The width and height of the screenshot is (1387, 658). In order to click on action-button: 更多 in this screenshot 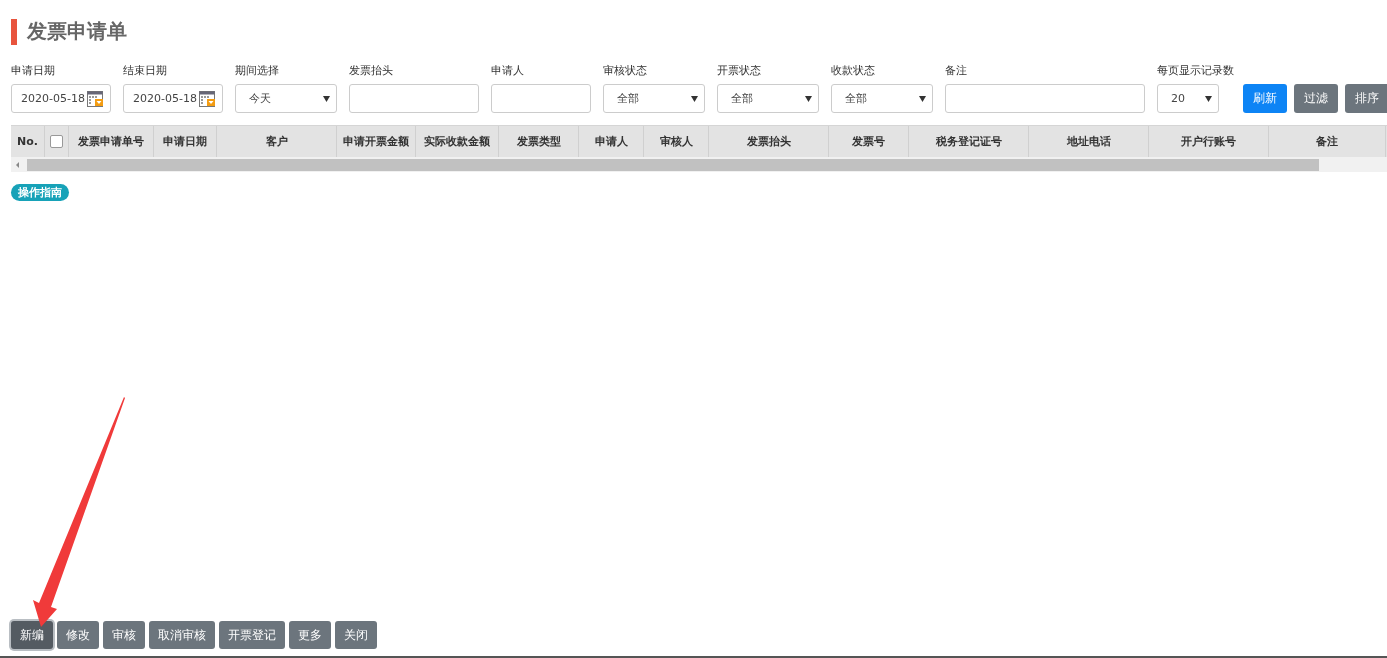, I will do `click(310, 635)`.